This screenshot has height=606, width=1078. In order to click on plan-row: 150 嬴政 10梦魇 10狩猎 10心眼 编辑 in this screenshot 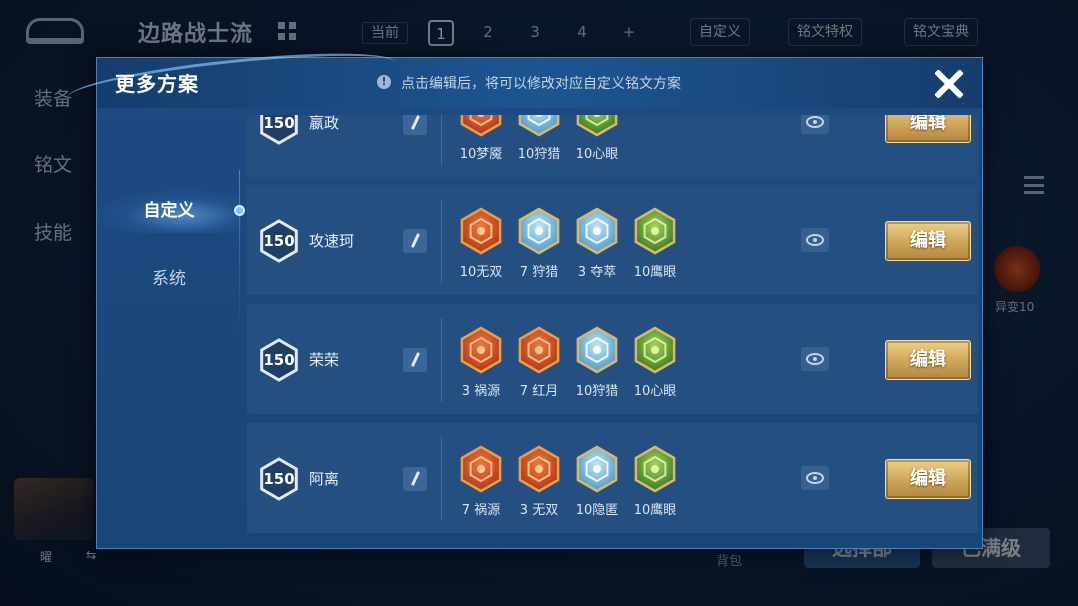, I will do `click(612, 146)`.